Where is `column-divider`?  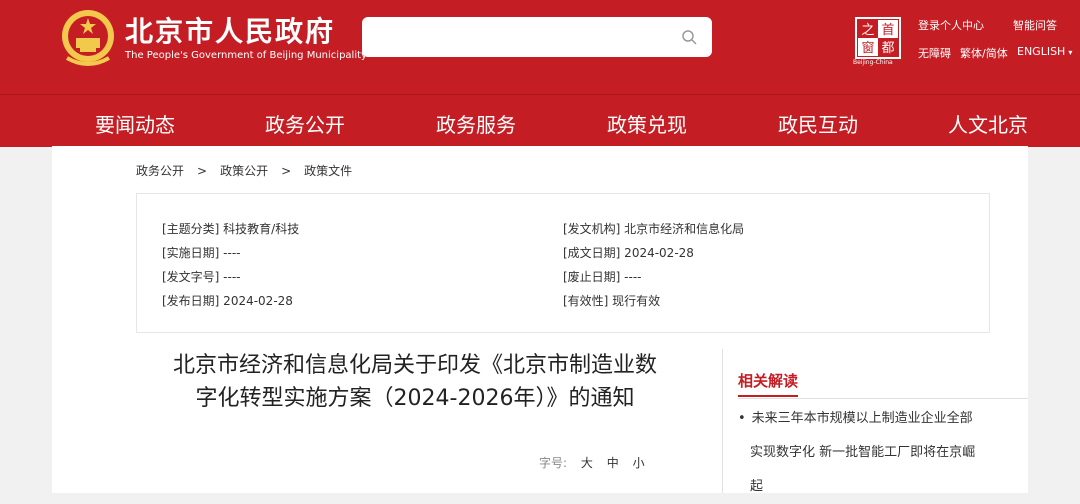
column-divider is located at coordinates (722, 421).